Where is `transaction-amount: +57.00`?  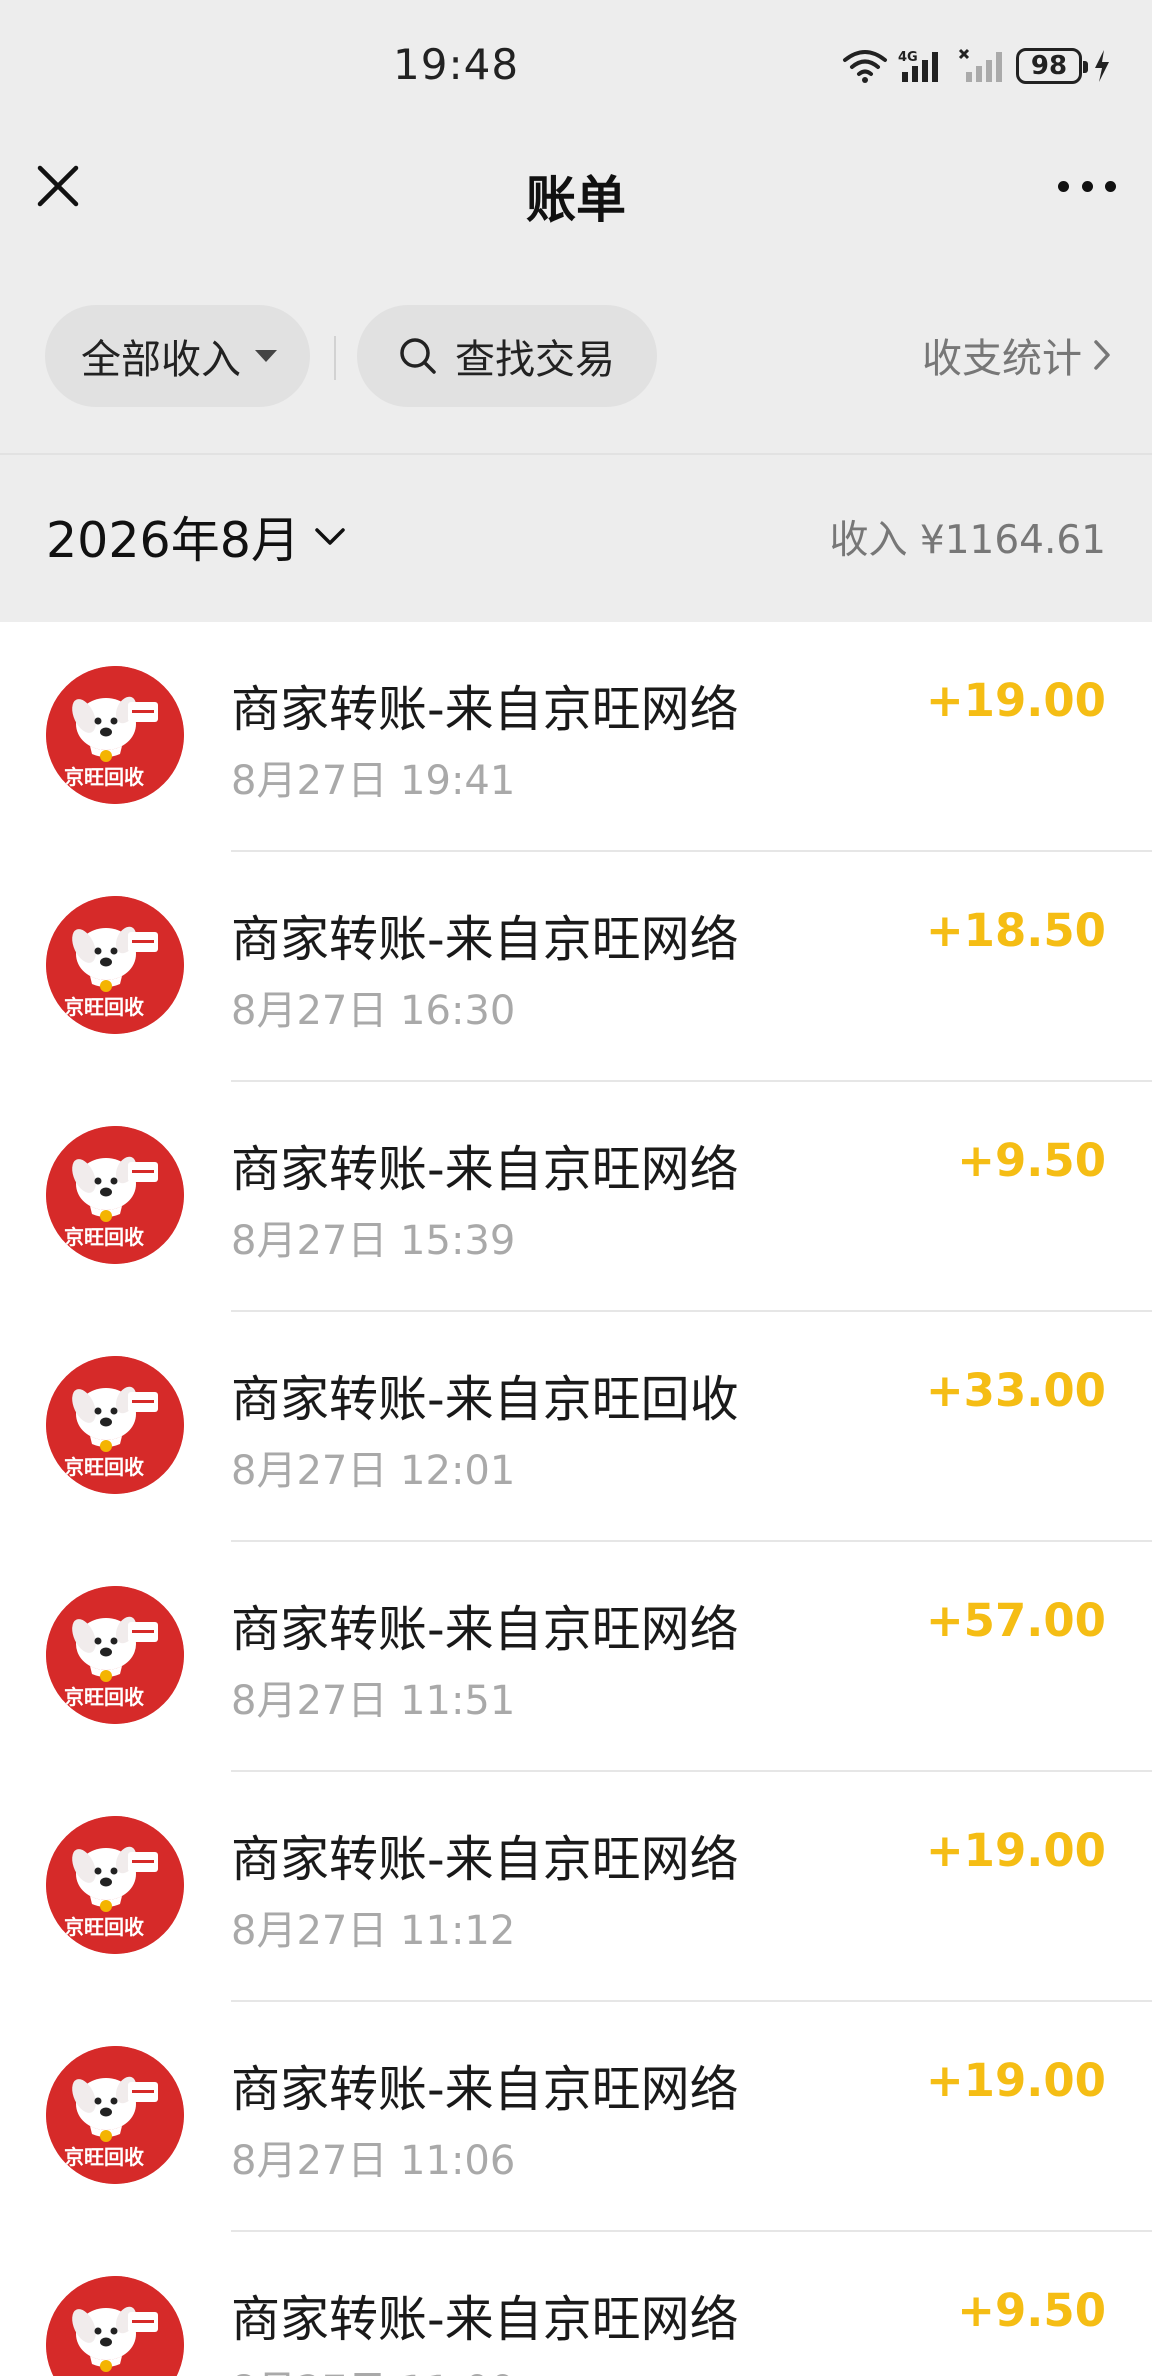
transaction-amount: +57.00 is located at coordinates (1015, 1620).